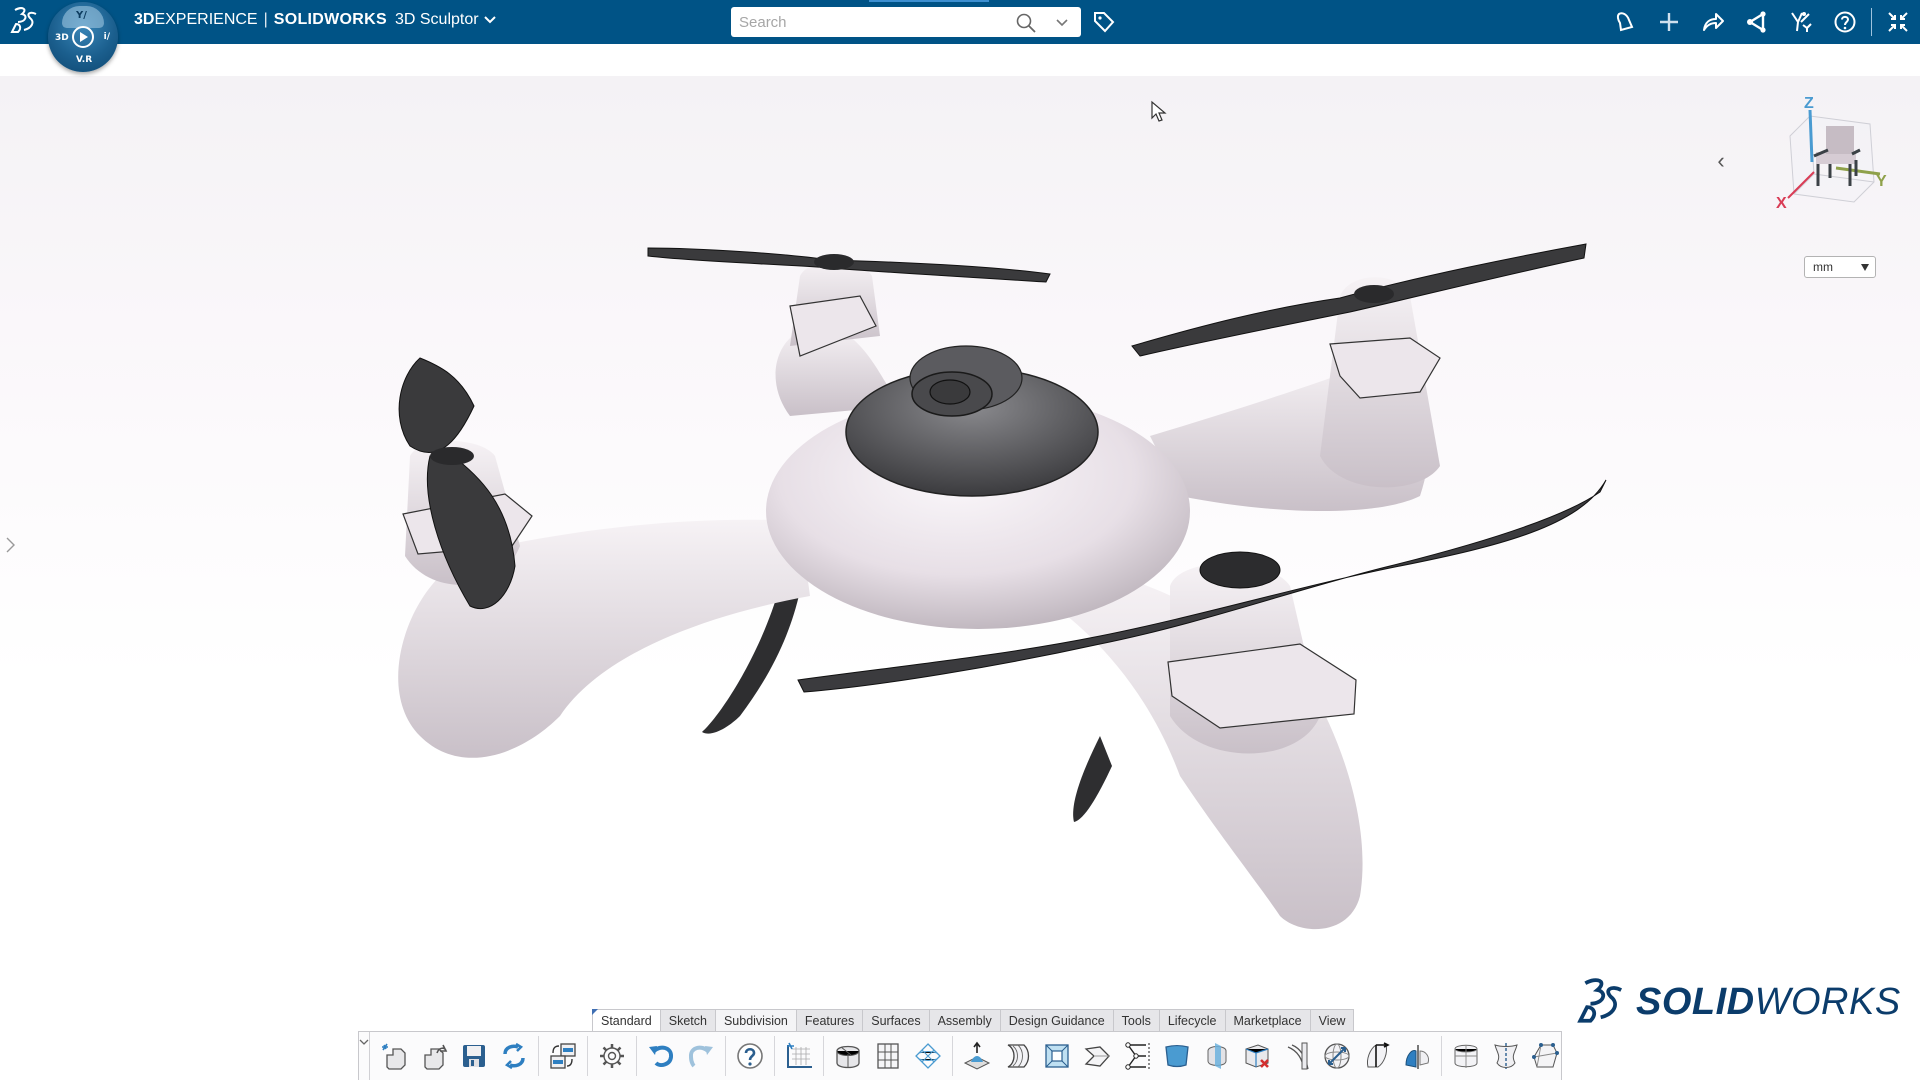  I want to click on tab-assembly: Assembly, so click(964, 1020).